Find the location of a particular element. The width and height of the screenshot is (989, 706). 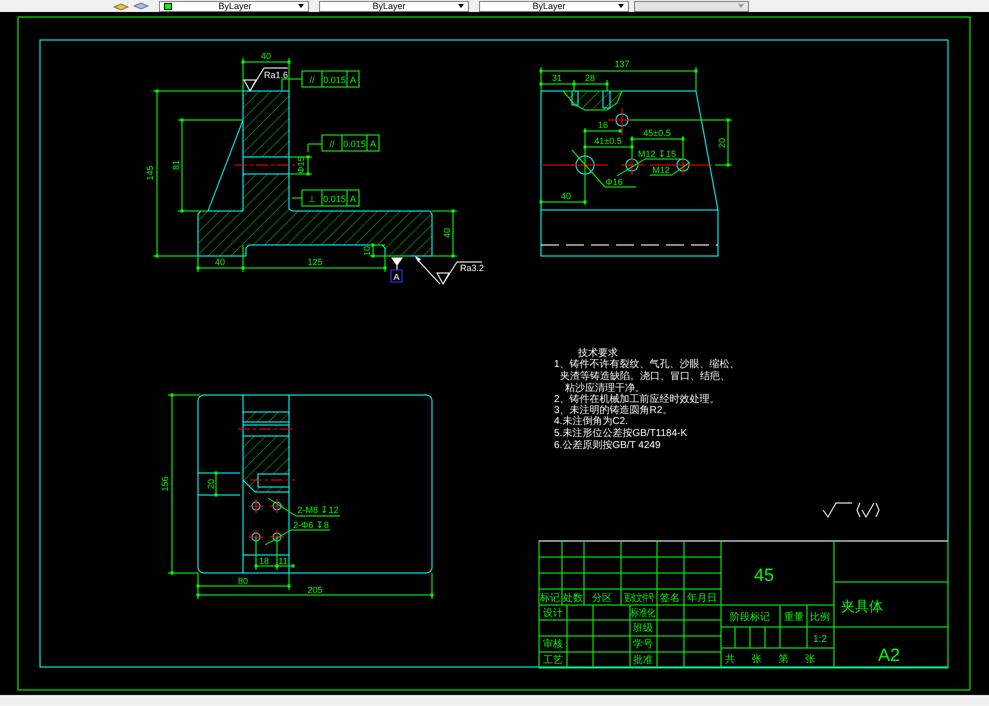

dimension-label: 31 is located at coordinates (557, 78).